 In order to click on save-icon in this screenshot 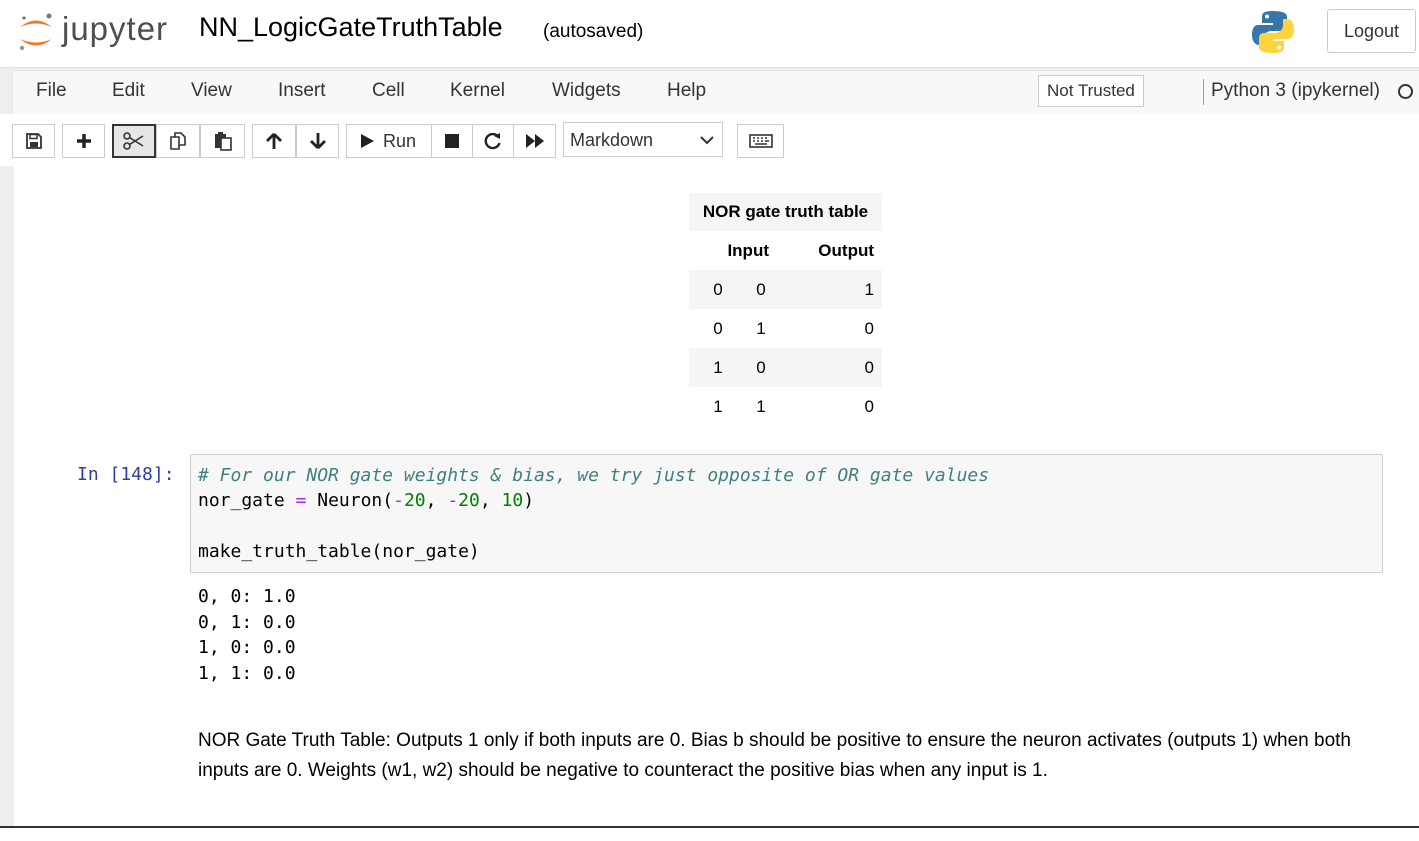, I will do `click(33, 141)`.